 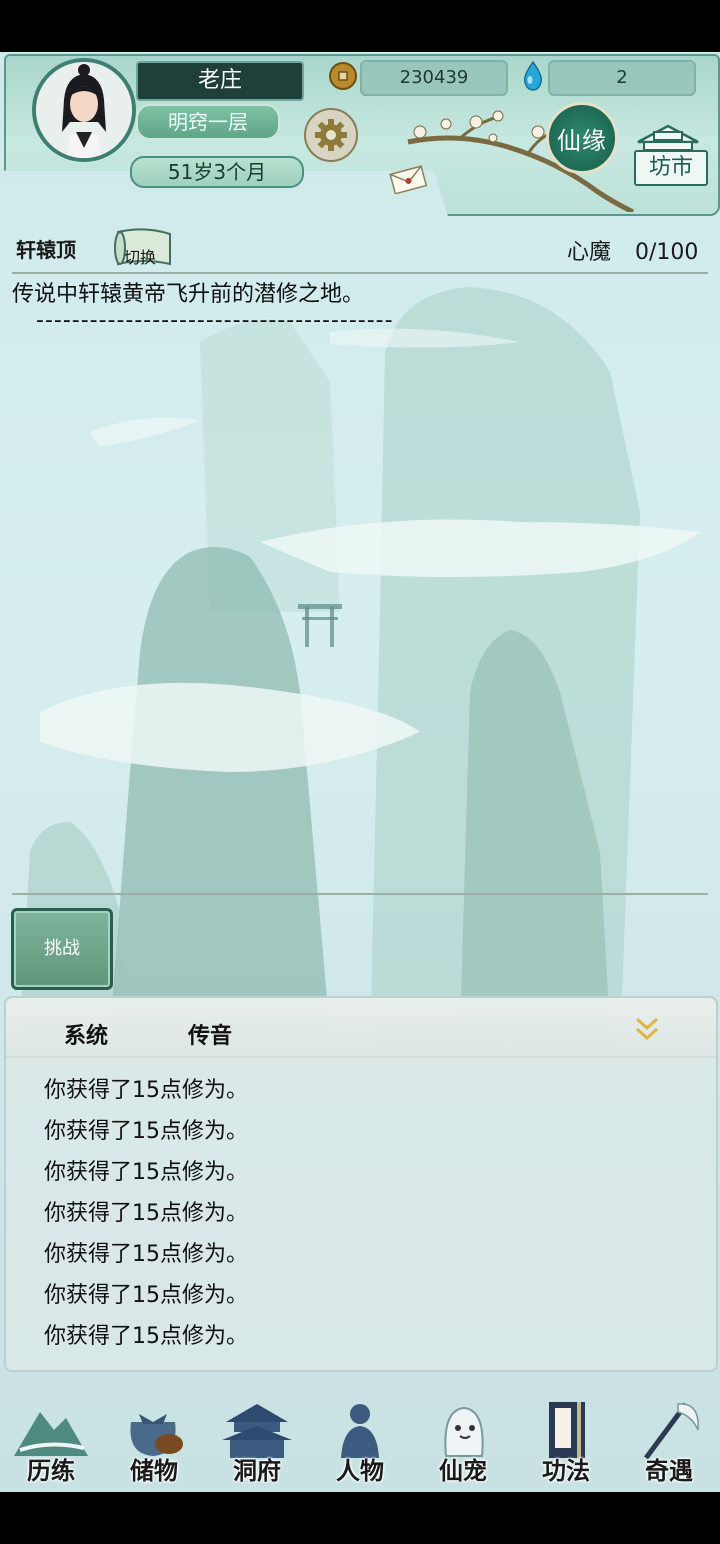 I want to click on log-tabs-bar: 系统 传音, so click(x=361, y=1028).